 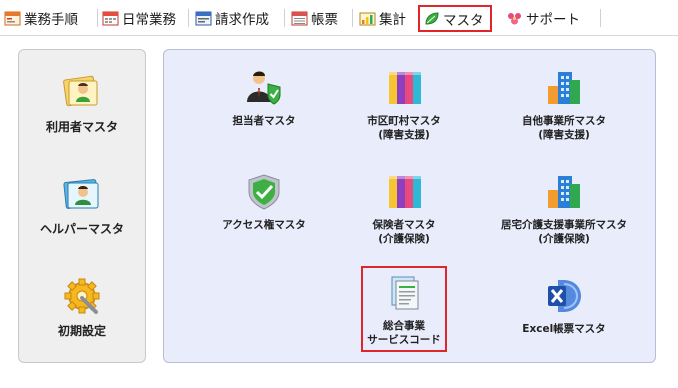 I want to click on calendar-icon, so click(x=110, y=18).